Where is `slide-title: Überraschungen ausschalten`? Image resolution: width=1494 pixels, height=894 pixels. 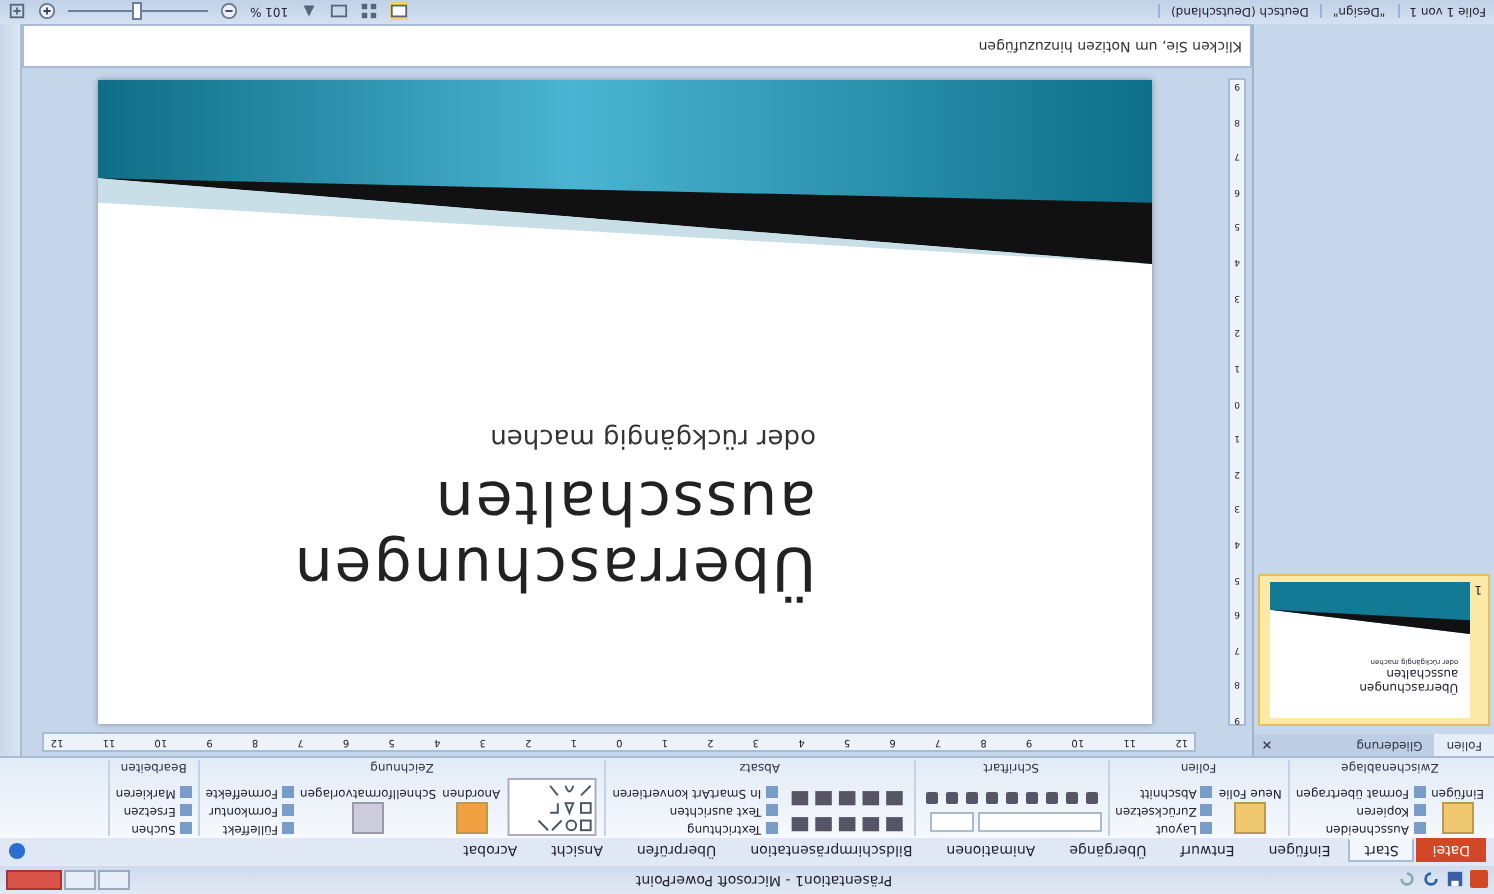
slide-title: Überraschungen ausschalten is located at coordinates (556, 534).